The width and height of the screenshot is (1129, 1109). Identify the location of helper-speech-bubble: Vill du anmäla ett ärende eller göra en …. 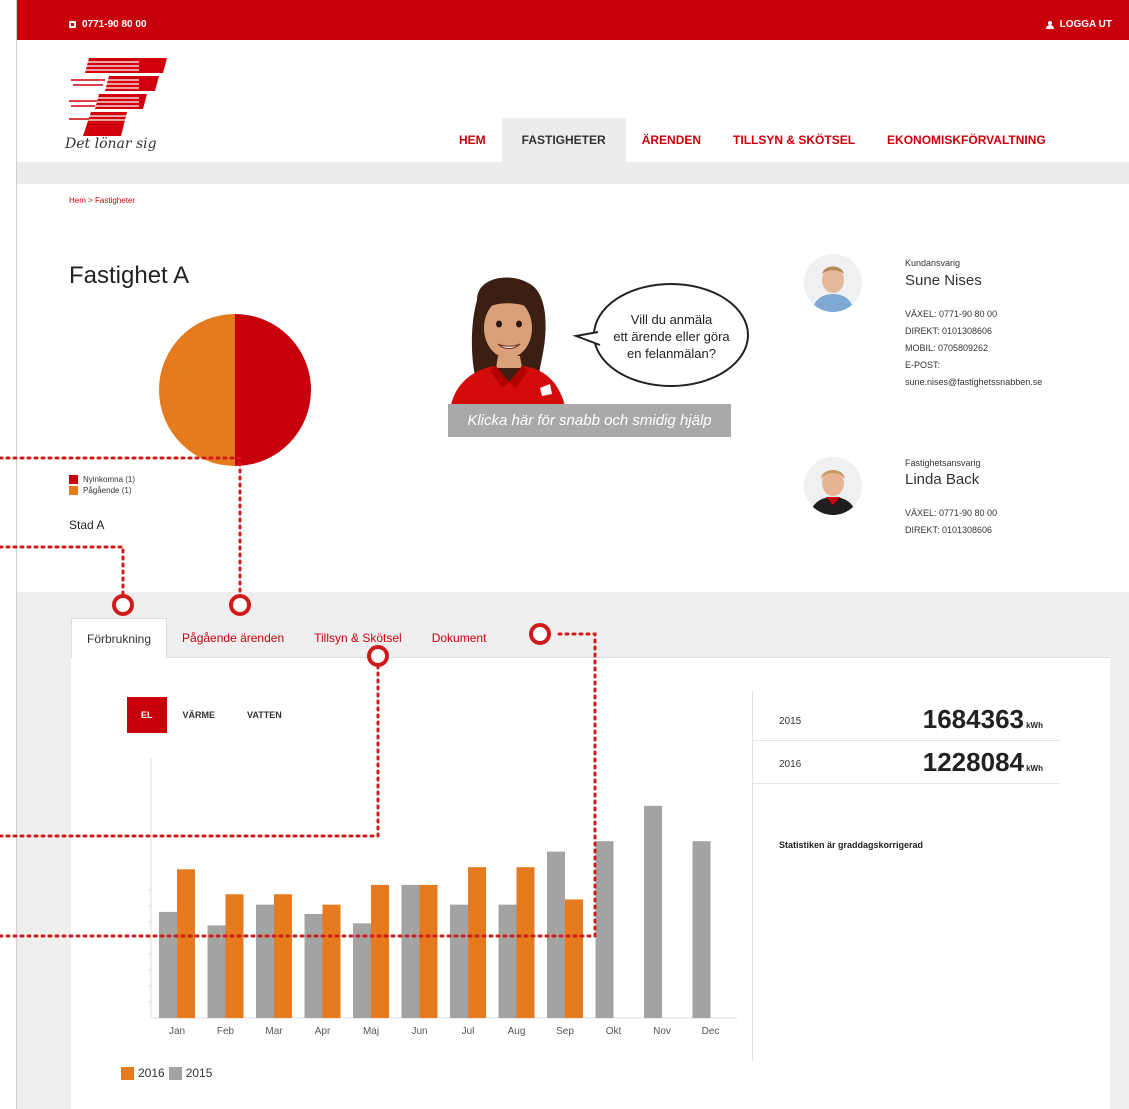
(671, 336).